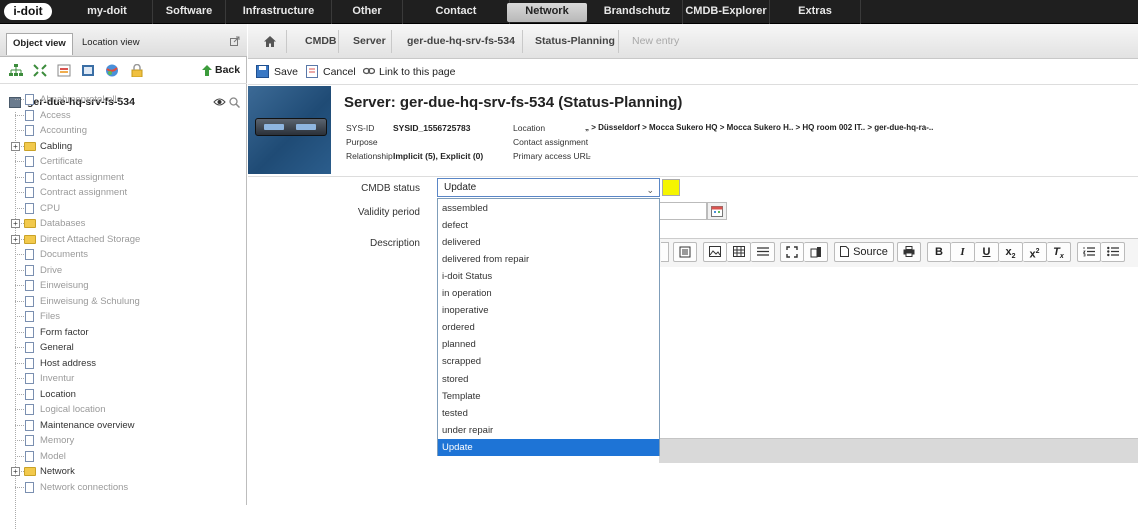 This screenshot has width=1138, height=529. Describe the element at coordinates (456, 12) in the screenshot. I see `nav-contact: Contact` at that location.